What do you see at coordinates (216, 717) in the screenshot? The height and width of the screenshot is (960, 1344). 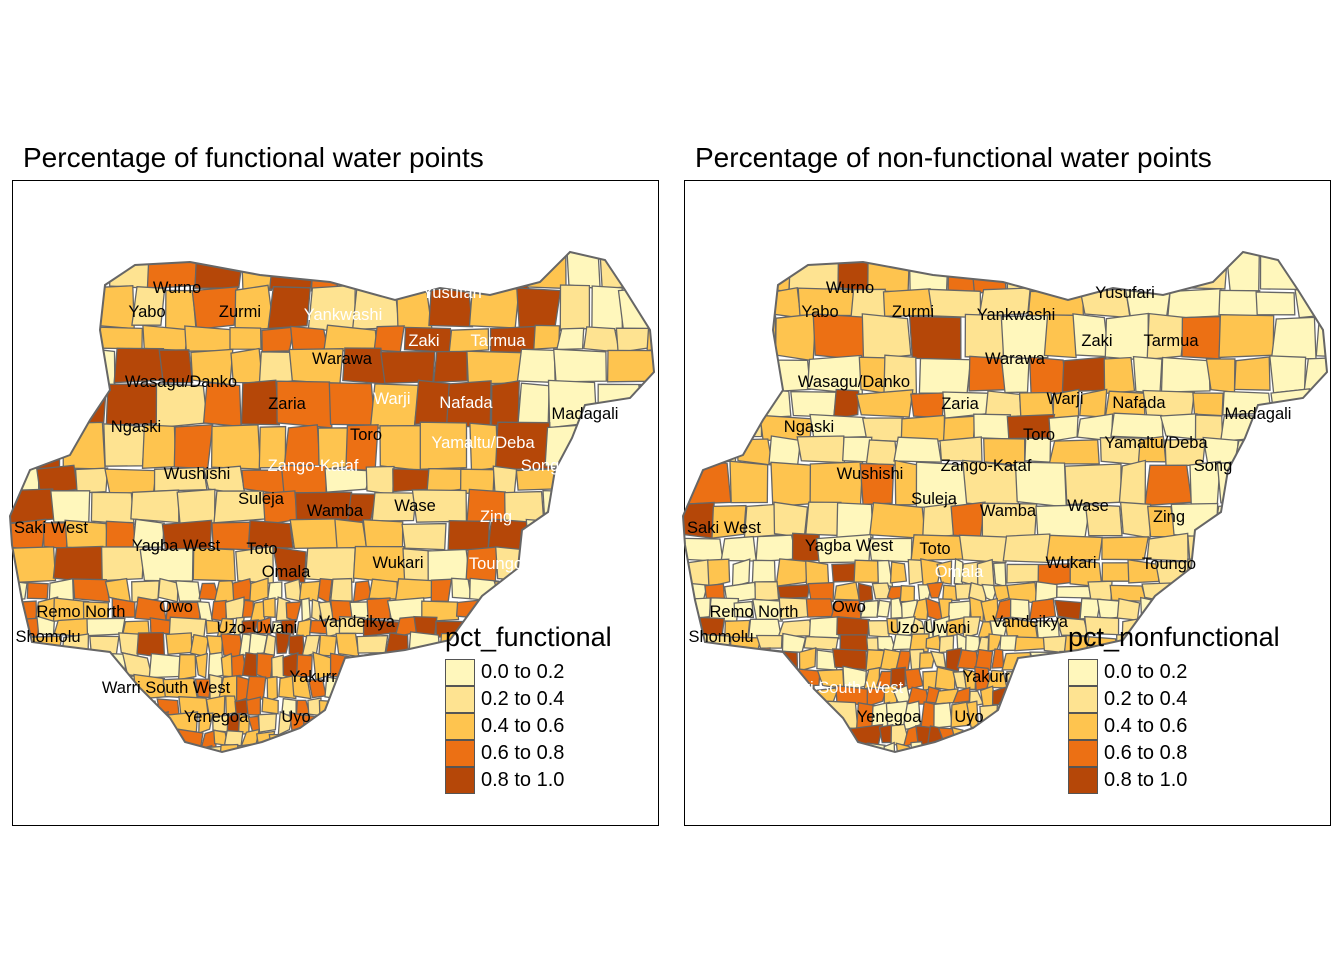 I see `lga-label: Yenegoa` at bounding box center [216, 717].